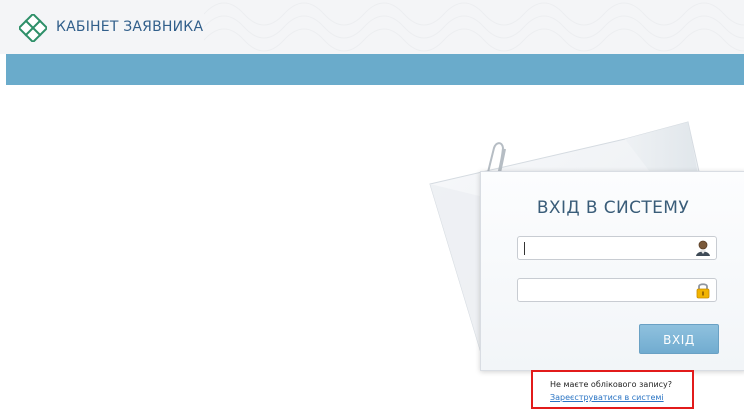  What do you see at coordinates (703, 248) in the screenshot?
I see `user-icon` at bounding box center [703, 248].